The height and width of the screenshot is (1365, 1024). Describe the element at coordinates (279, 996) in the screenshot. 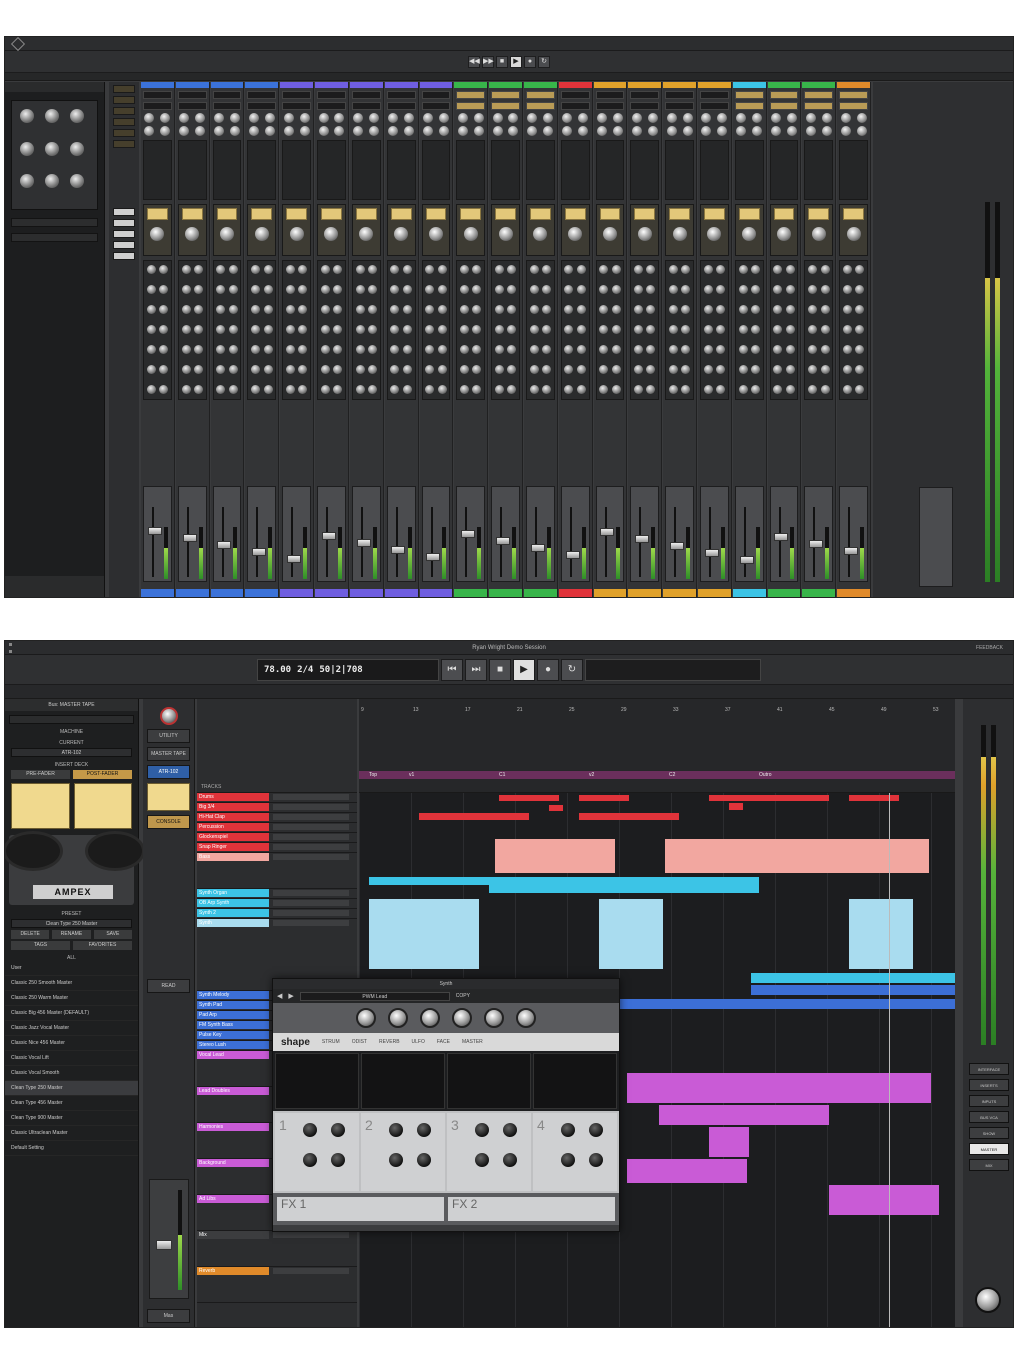

I see `prev-preset-icon: ◀` at that location.